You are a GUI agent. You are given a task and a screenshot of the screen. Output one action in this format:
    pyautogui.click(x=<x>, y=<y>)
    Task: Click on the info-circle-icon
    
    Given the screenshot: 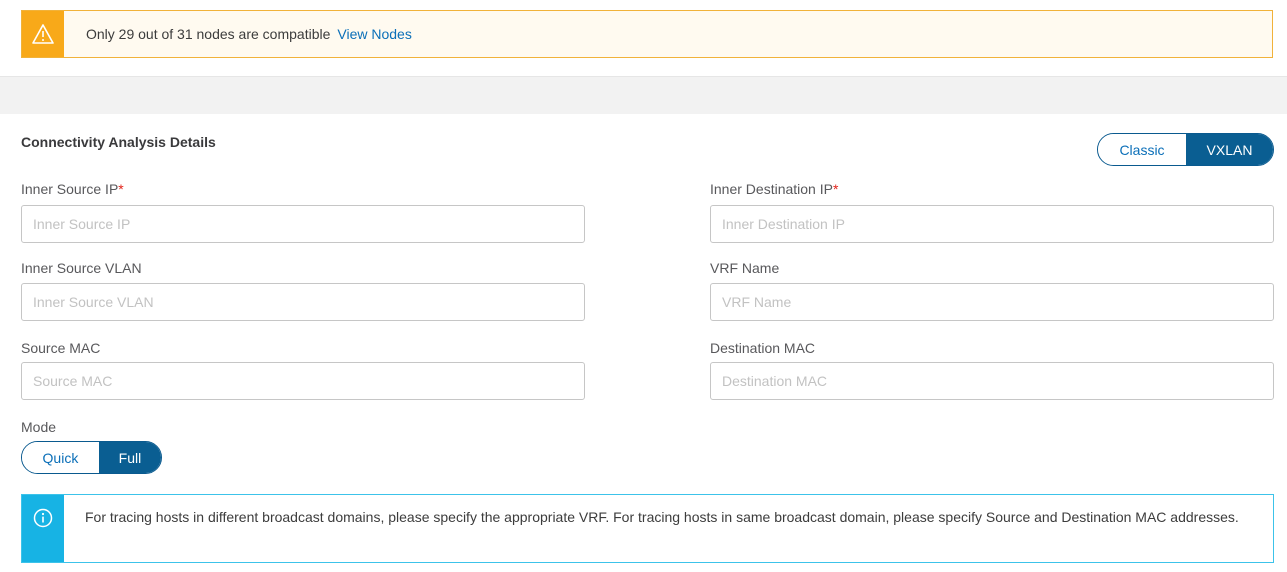 What is the action you would take?
    pyautogui.click(x=43, y=528)
    